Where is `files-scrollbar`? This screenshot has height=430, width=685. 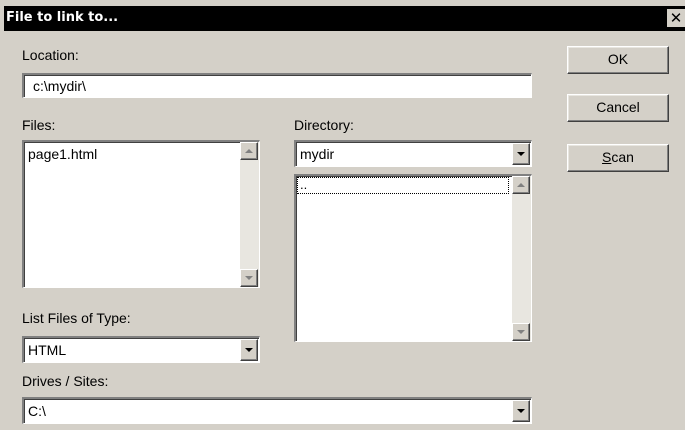
files-scrollbar is located at coordinates (249, 214).